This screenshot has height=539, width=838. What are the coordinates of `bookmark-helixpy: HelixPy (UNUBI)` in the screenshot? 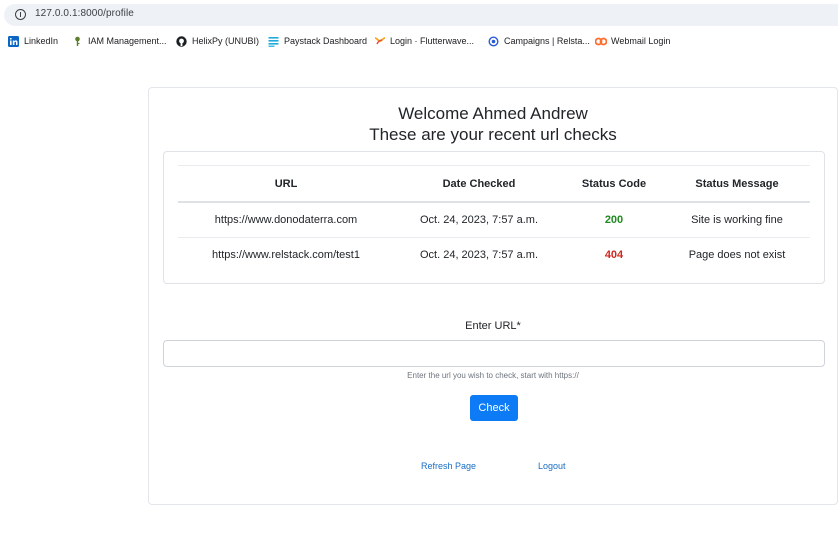 It's located at (217, 41).